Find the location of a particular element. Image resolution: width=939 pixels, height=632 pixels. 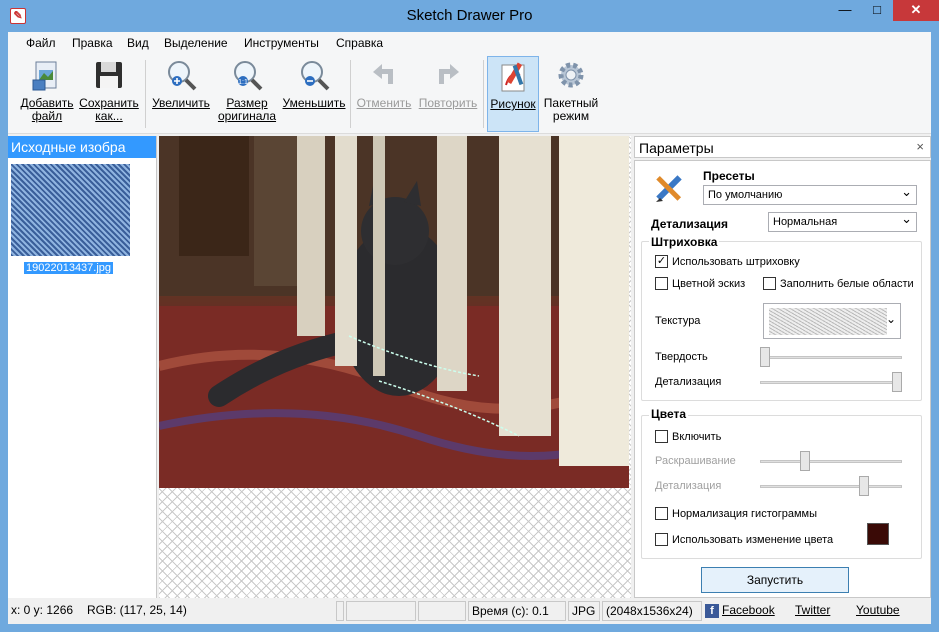

original-size-label-1: Размер is located at coordinates (247, 103).